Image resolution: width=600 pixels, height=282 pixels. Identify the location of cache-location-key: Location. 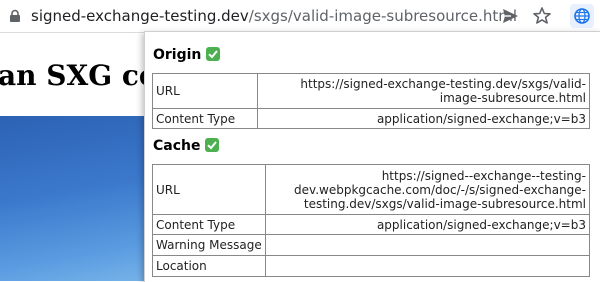
(209, 266).